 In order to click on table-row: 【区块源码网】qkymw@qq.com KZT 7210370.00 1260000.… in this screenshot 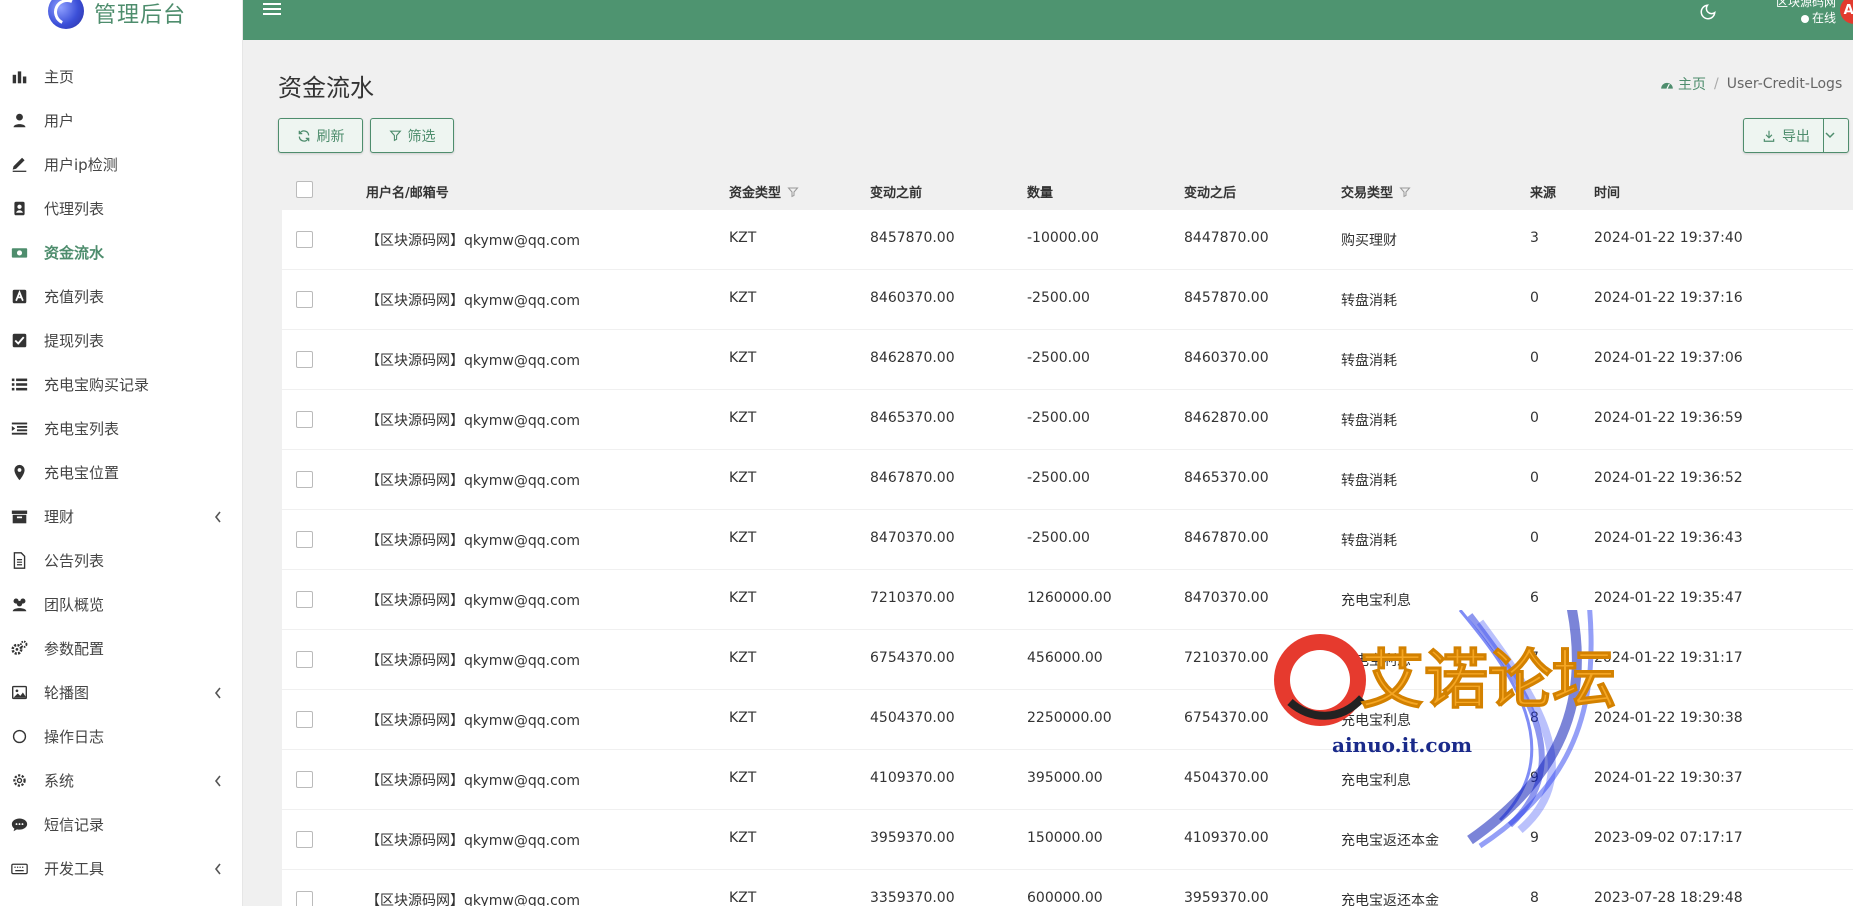, I will do `click(1067, 600)`.